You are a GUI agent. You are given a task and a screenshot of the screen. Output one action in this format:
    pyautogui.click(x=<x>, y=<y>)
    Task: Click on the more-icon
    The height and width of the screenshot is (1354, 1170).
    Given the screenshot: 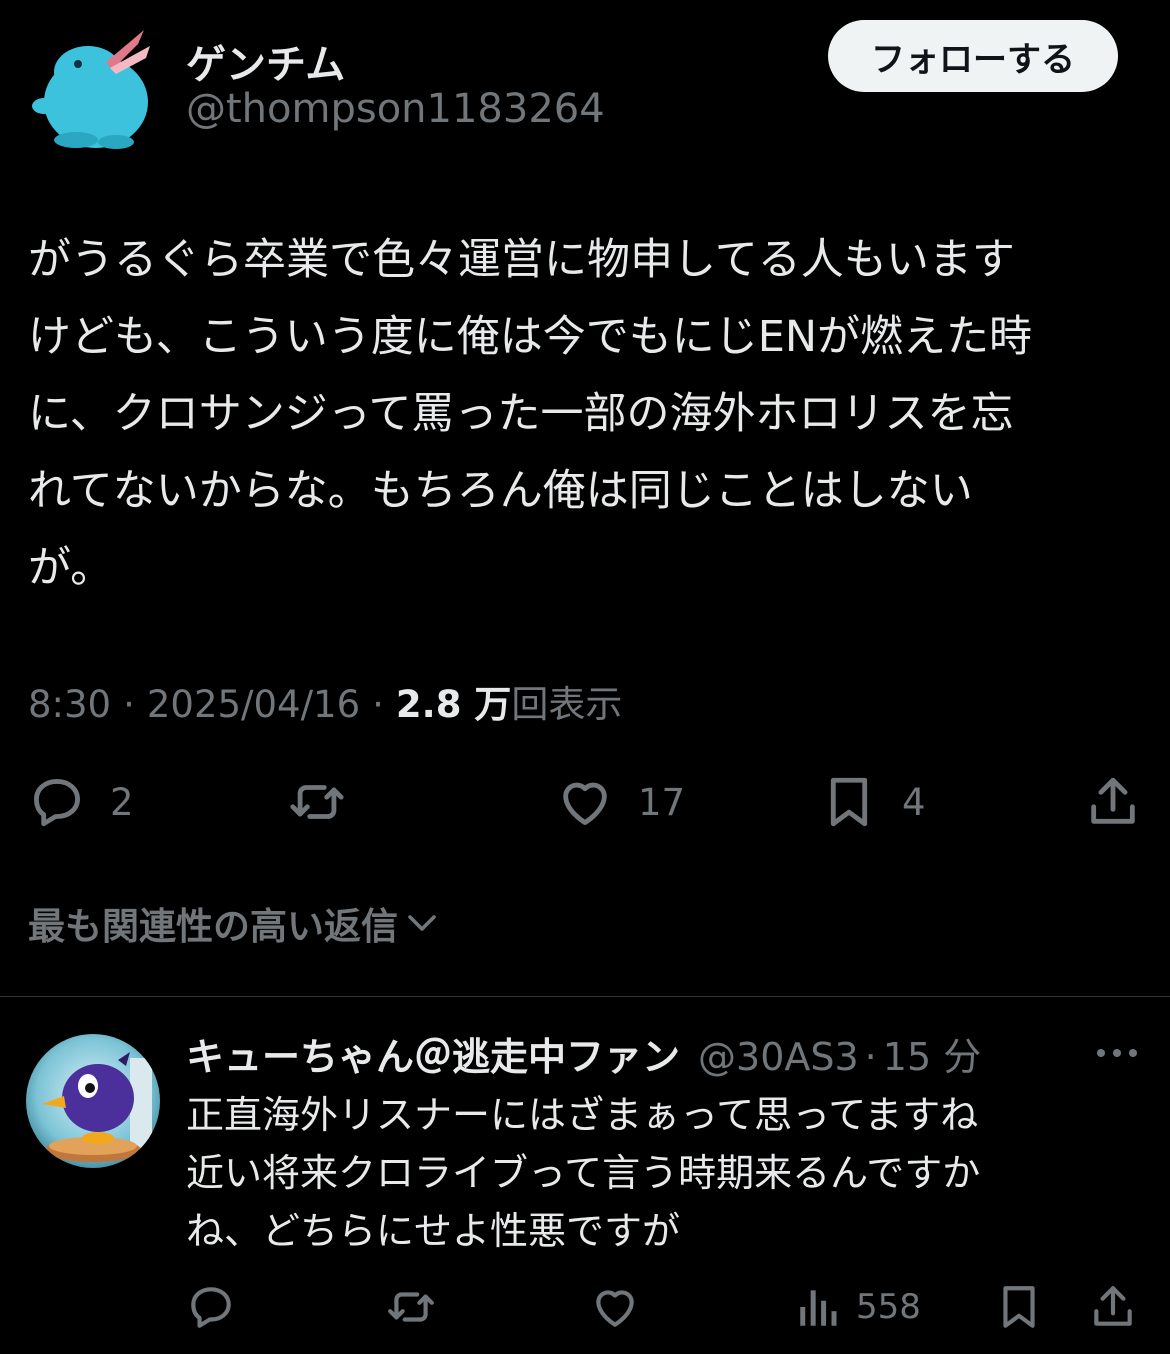 What is the action you would take?
    pyautogui.click(x=1117, y=1053)
    